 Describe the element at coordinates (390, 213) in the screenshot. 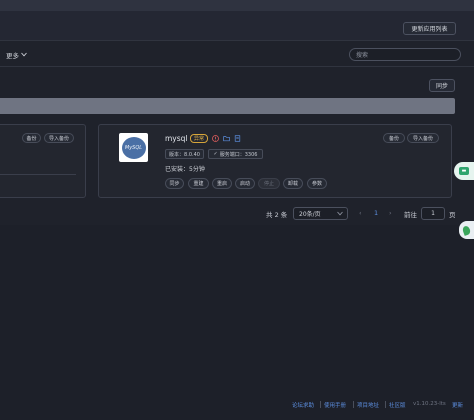

I see `next-page-icon: ›` at that location.